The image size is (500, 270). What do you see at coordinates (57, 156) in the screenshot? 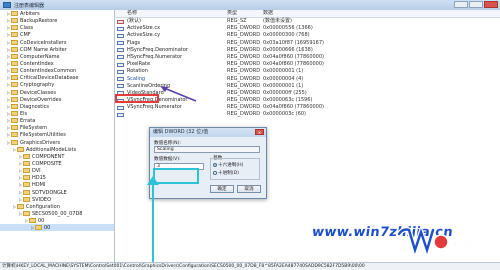
I see `tree-item: ▷ COMPONENT` at bounding box center [57, 156].